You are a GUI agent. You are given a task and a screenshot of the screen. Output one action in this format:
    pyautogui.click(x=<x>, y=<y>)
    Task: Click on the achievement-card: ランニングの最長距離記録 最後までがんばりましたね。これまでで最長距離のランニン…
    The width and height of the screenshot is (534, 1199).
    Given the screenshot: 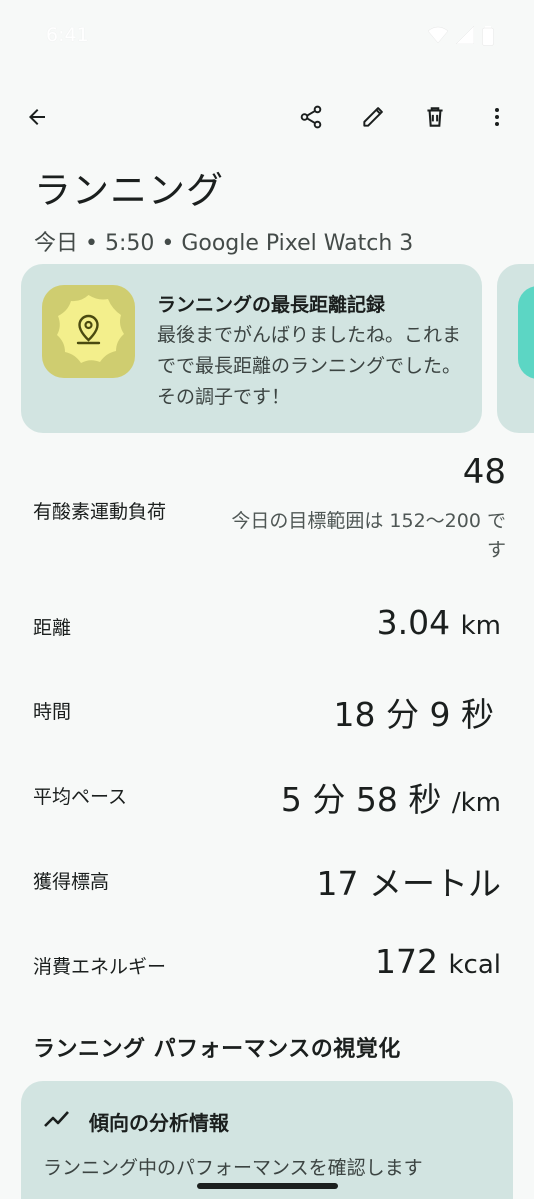 What is the action you would take?
    pyautogui.click(x=251, y=348)
    